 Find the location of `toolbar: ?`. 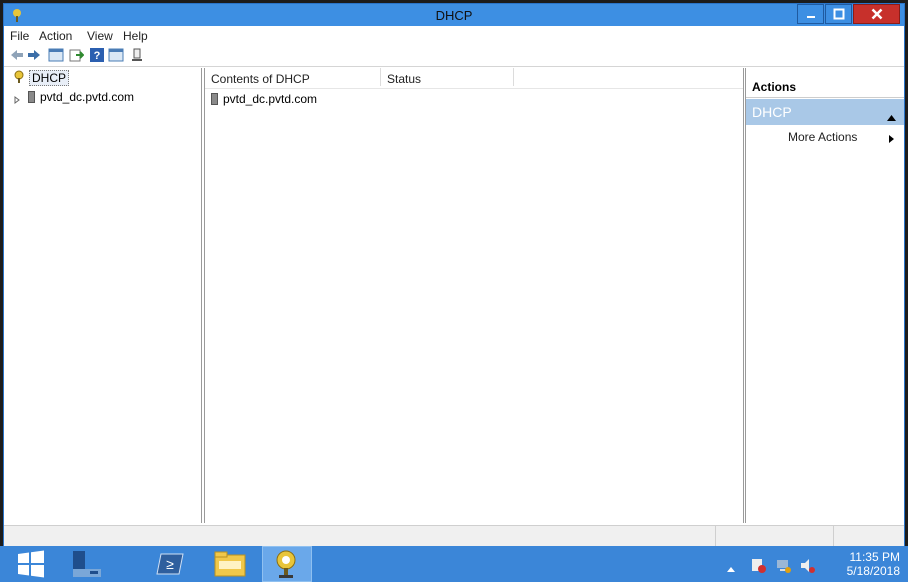

toolbar: ? is located at coordinates (454, 55).